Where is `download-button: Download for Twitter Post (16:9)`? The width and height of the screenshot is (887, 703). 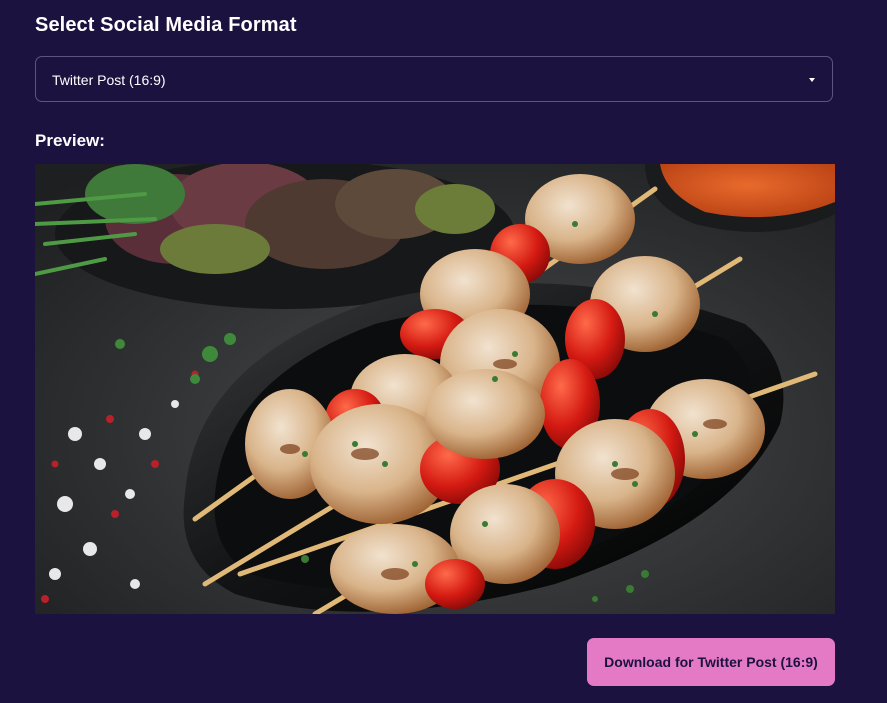 download-button: Download for Twitter Post (16:9) is located at coordinates (711, 662).